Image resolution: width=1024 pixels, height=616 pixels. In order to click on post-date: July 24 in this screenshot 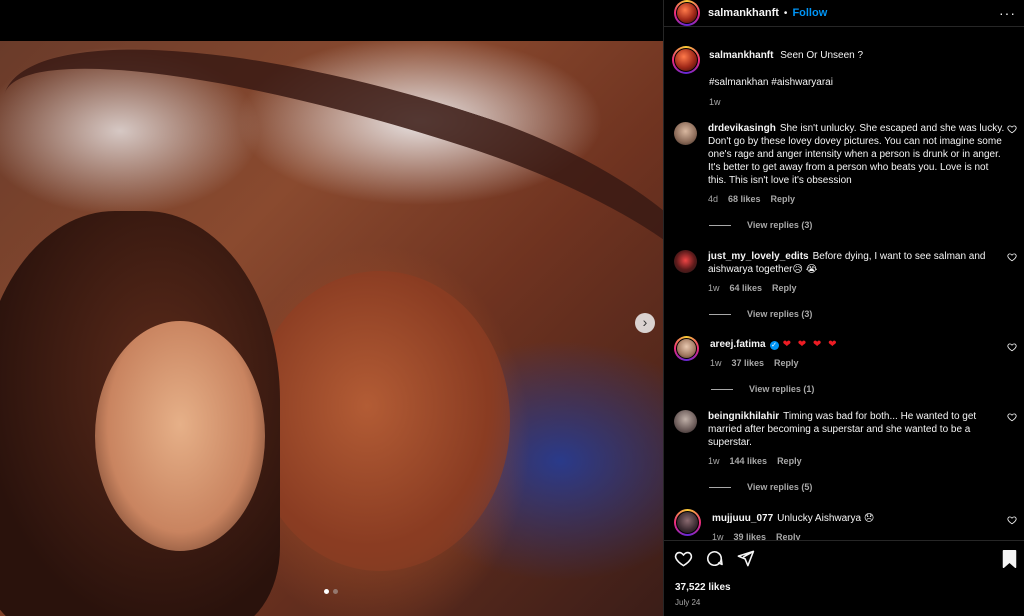, I will do `click(688, 602)`.